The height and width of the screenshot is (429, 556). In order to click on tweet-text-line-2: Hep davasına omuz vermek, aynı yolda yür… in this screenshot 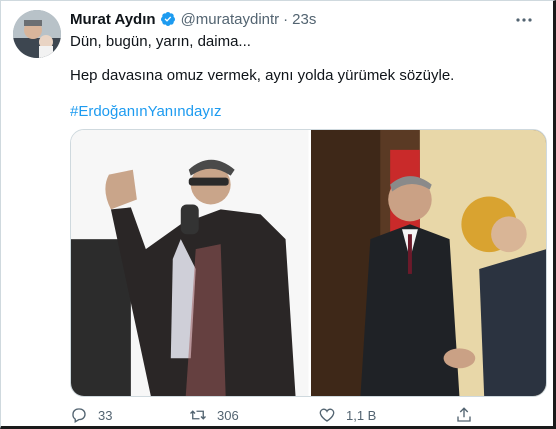, I will do `click(262, 75)`.